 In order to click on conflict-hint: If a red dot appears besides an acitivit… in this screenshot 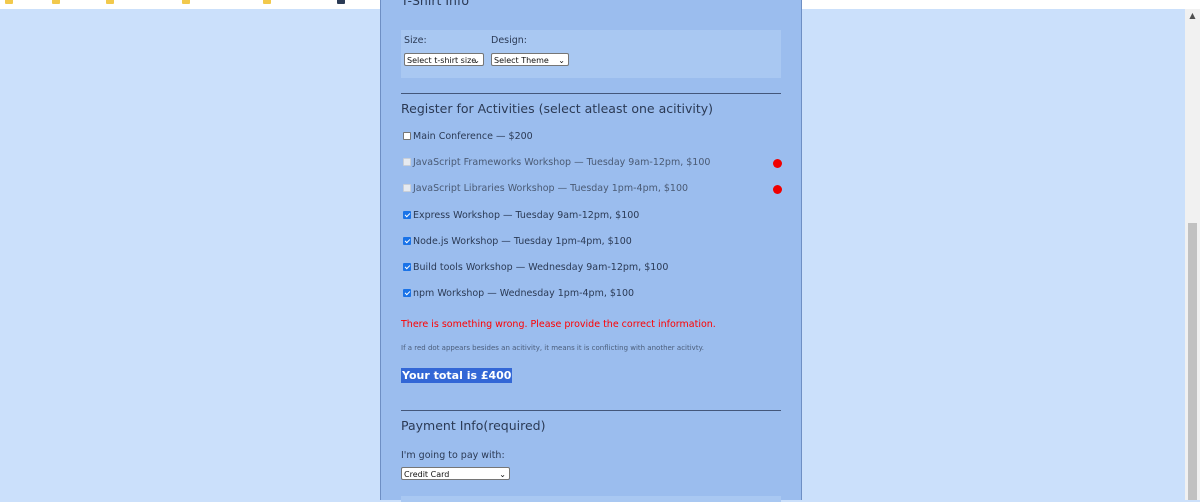, I will do `click(552, 348)`.